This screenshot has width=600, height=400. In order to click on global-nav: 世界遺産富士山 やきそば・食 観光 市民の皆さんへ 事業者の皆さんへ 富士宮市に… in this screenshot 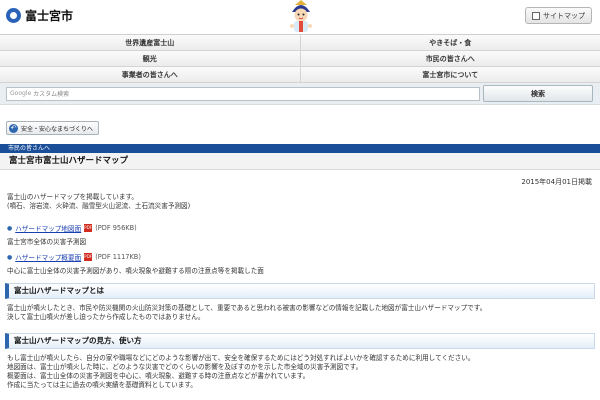, I will do `click(300, 58)`.